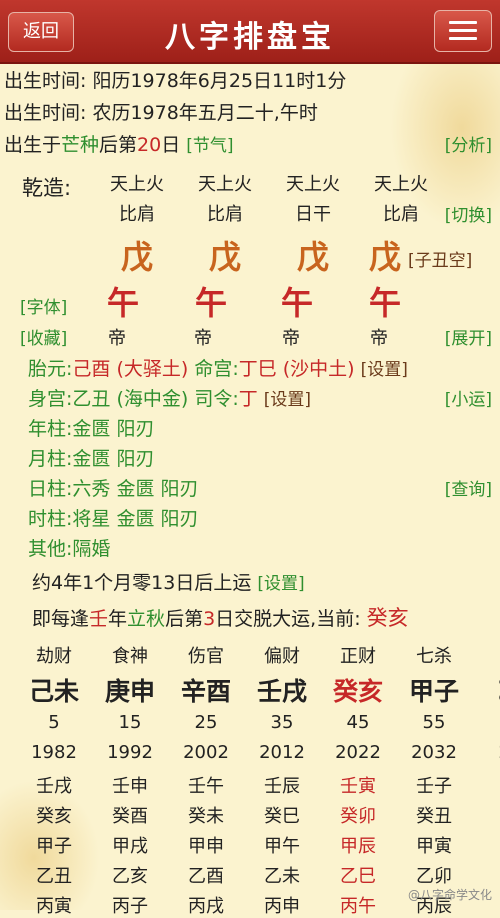 The width and height of the screenshot is (500, 918). Describe the element at coordinates (161, 113) in the screenshot. I see `lunar-birth-time: 出生时间: 农历1978年五月二十,午时` at that location.